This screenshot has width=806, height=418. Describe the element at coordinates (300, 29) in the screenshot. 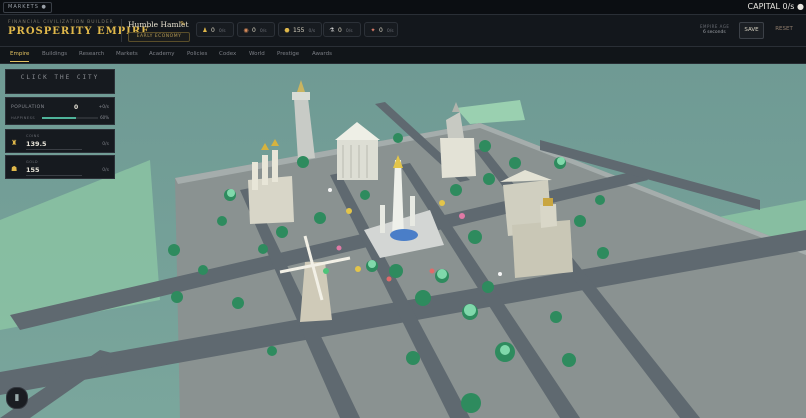

I see `resource-gold: ⬣ 155 0/s` at that location.